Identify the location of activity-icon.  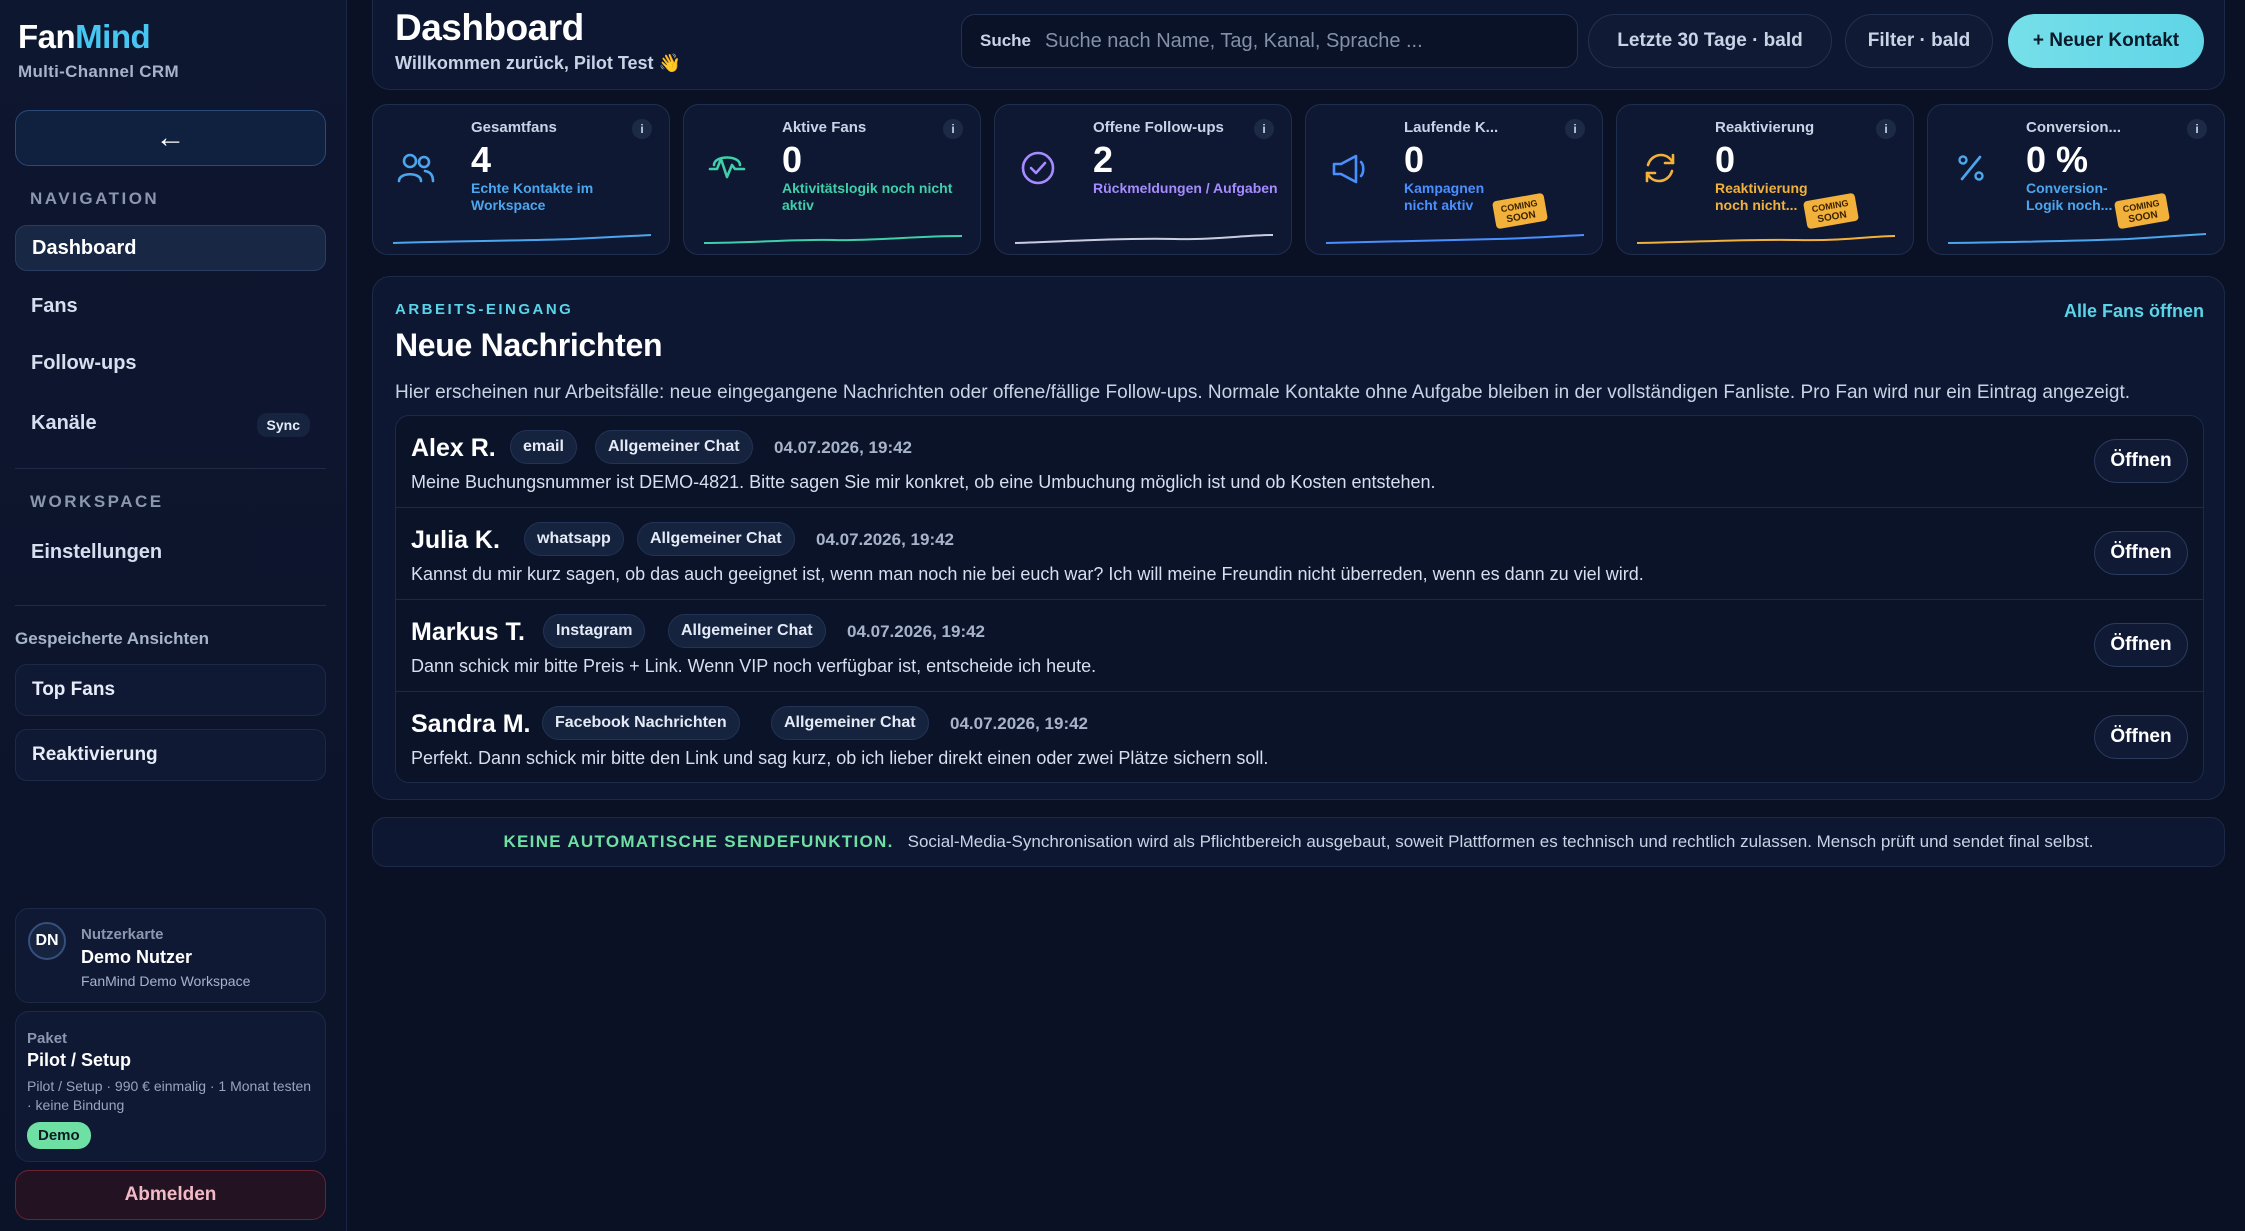
(727, 167).